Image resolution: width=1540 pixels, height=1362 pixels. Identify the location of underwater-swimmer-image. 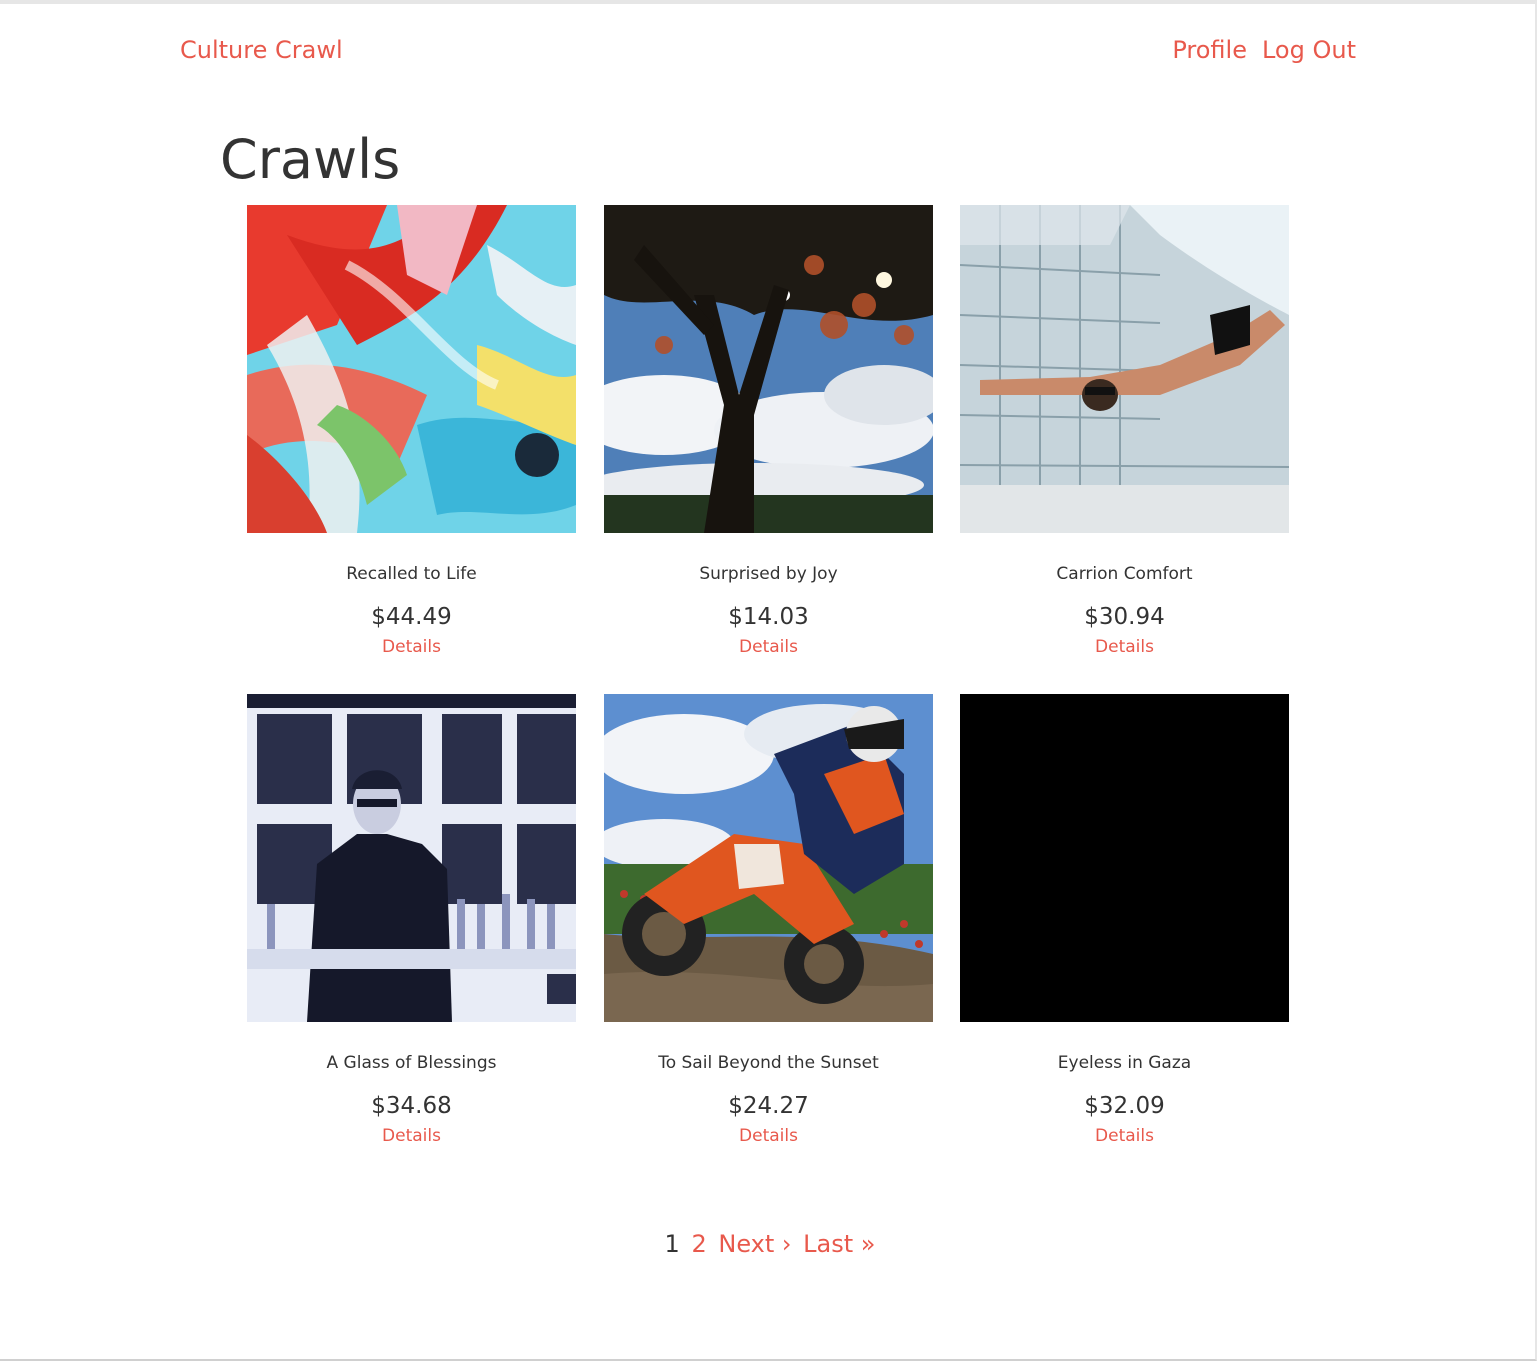
(1124, 369).